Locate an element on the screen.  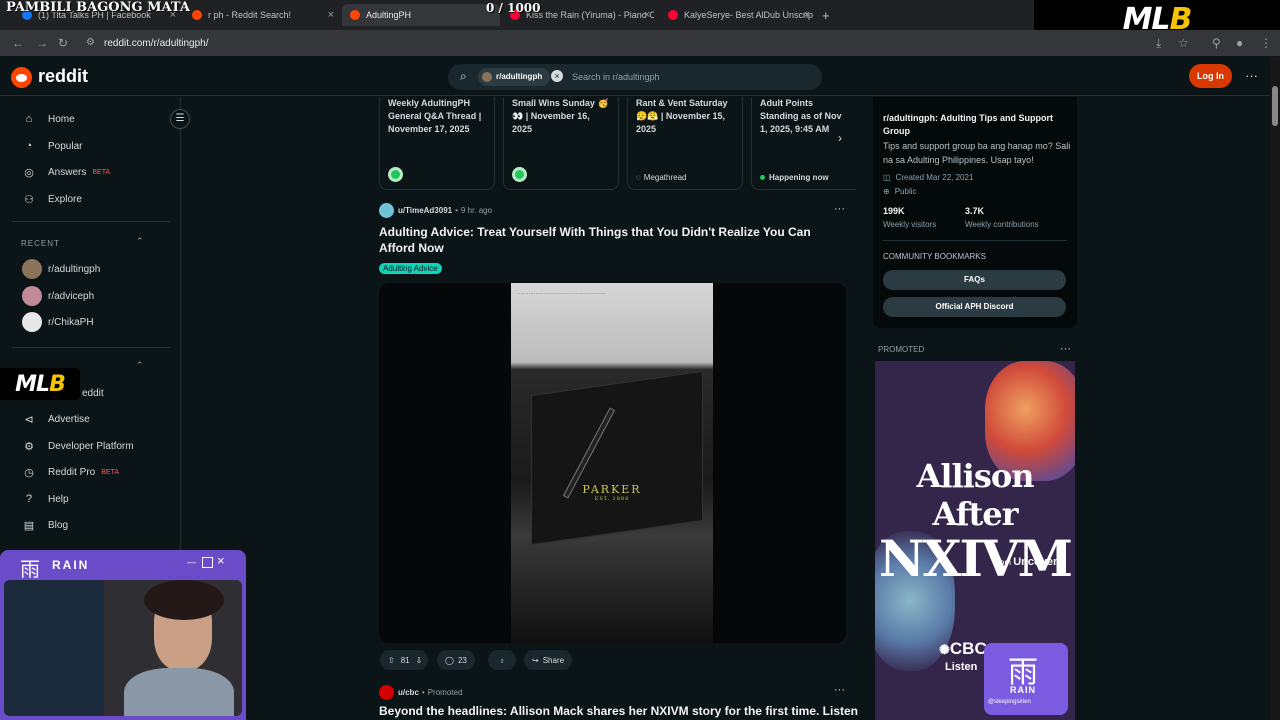
stream-overlay-counter: 0 / 1000 is located at coordinates (513, 8).